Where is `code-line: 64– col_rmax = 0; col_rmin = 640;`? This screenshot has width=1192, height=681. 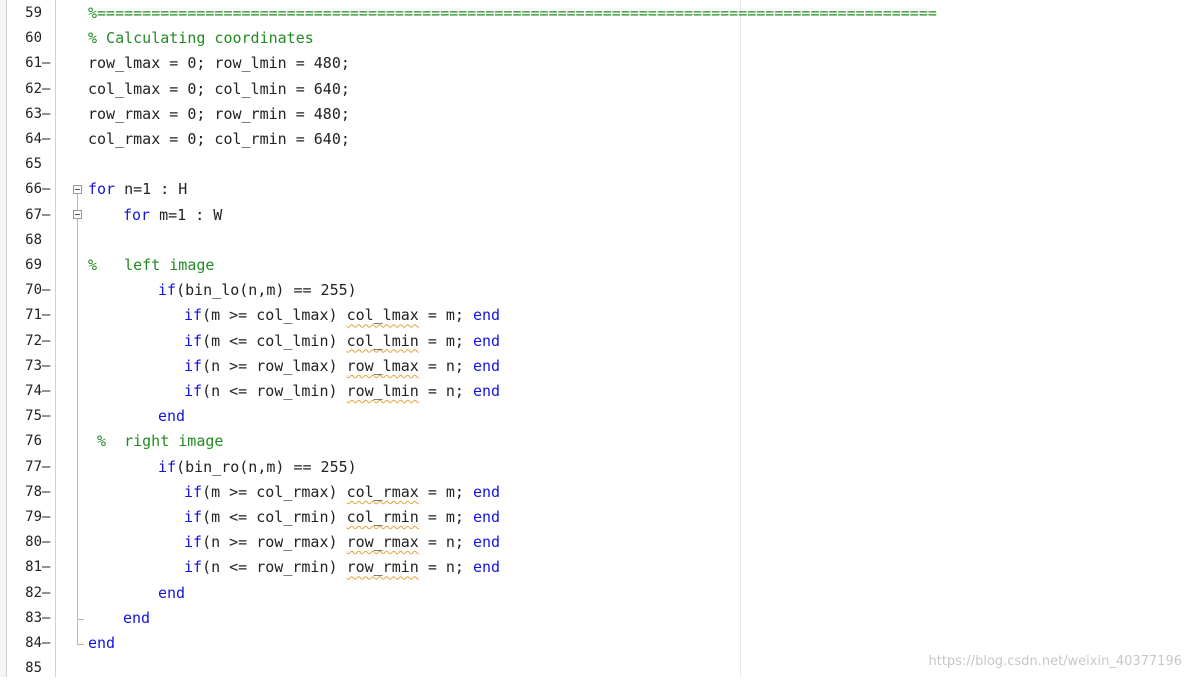 code-line: 64– col_rmax = 0; col_rmin = 640; is located at coordinates (596, 139).